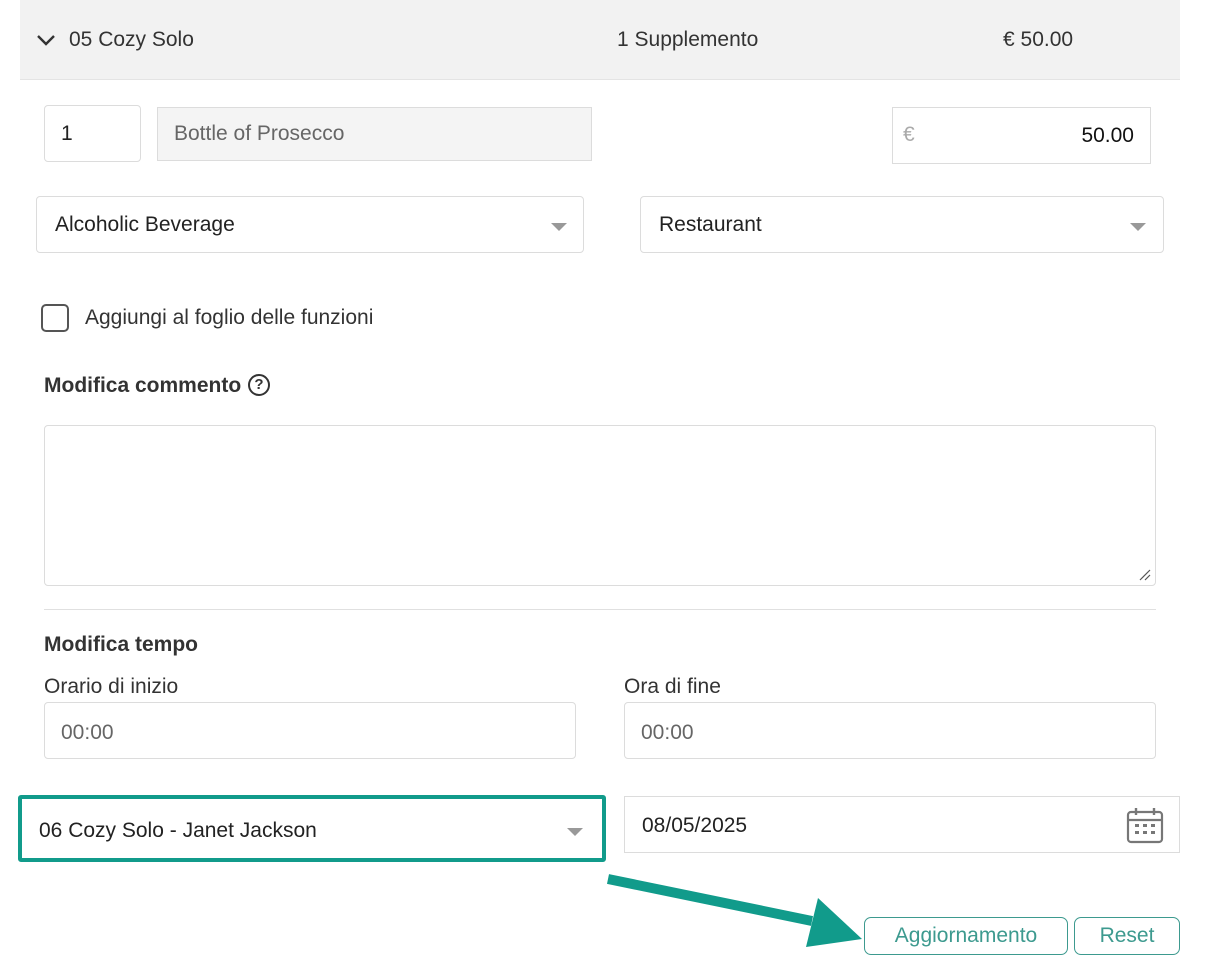 This screenshot has width=1222, height=970. What do you see at coordinates (909, 134) in the screenshot?
I see `currency-symbol: €` at bounding box center [909, 134].